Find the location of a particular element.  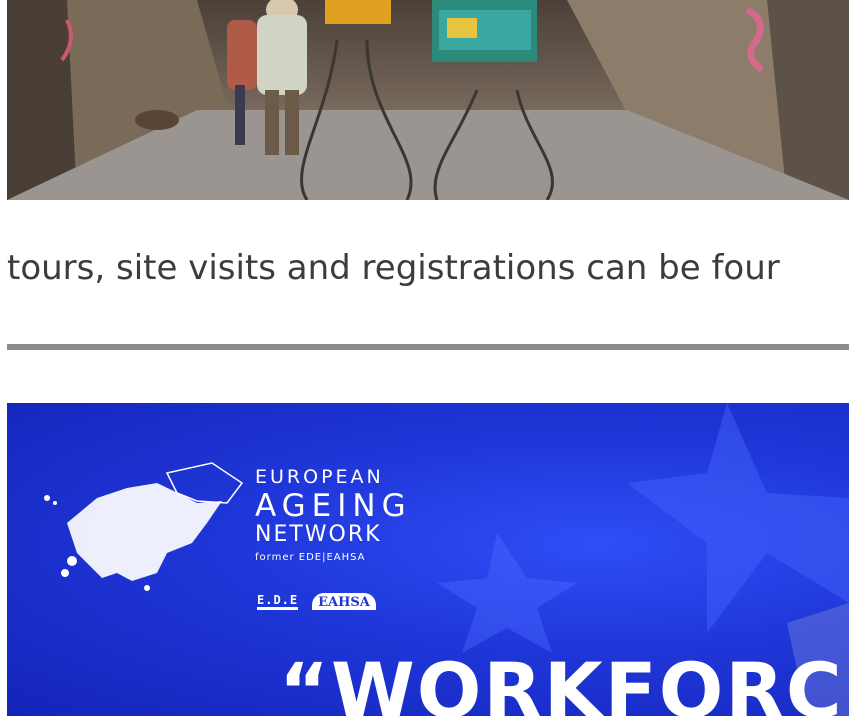

org-former-names: former EDE|EAHSA is located at coordinates (310, 557).